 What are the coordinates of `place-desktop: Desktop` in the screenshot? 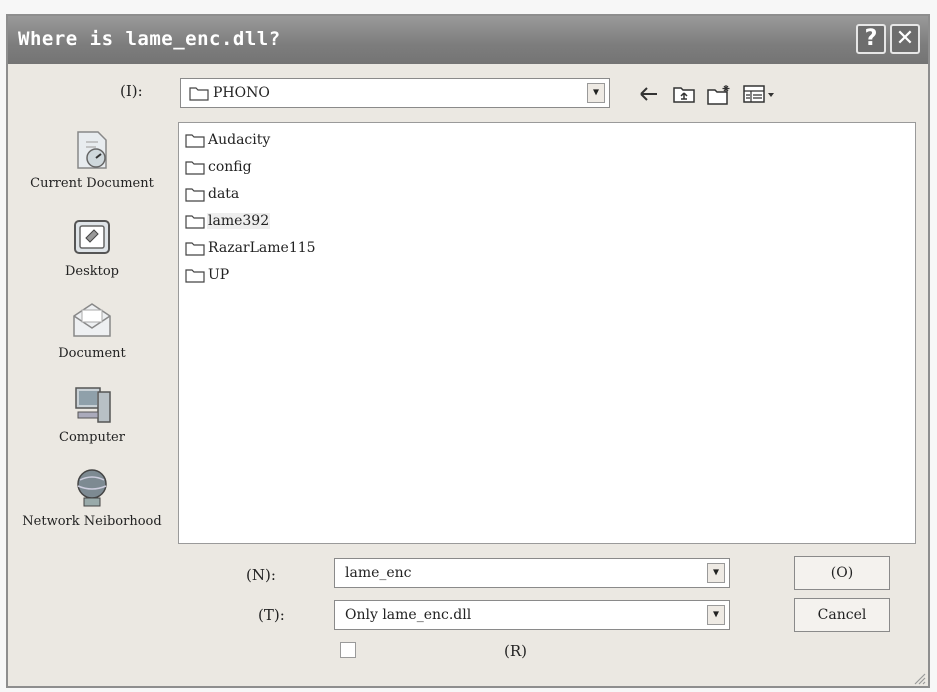 It's located at (92, 247).